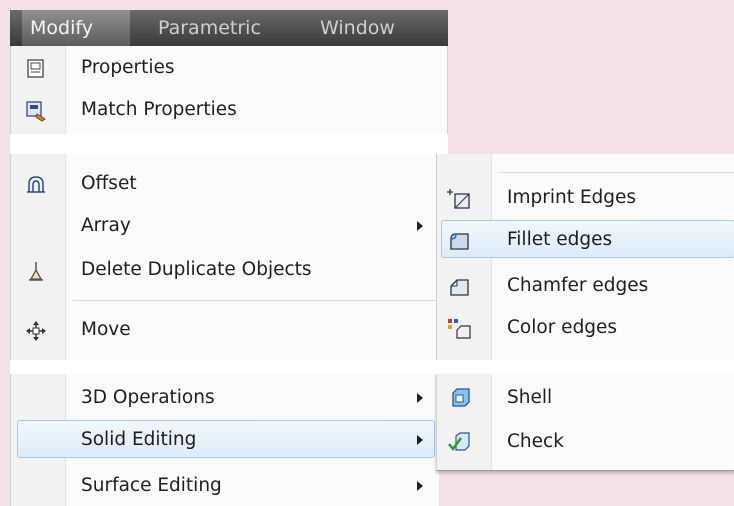 The image size is (734, 506). I want to click on menu-bar: Modify Parametric Window, so click(229, 28).